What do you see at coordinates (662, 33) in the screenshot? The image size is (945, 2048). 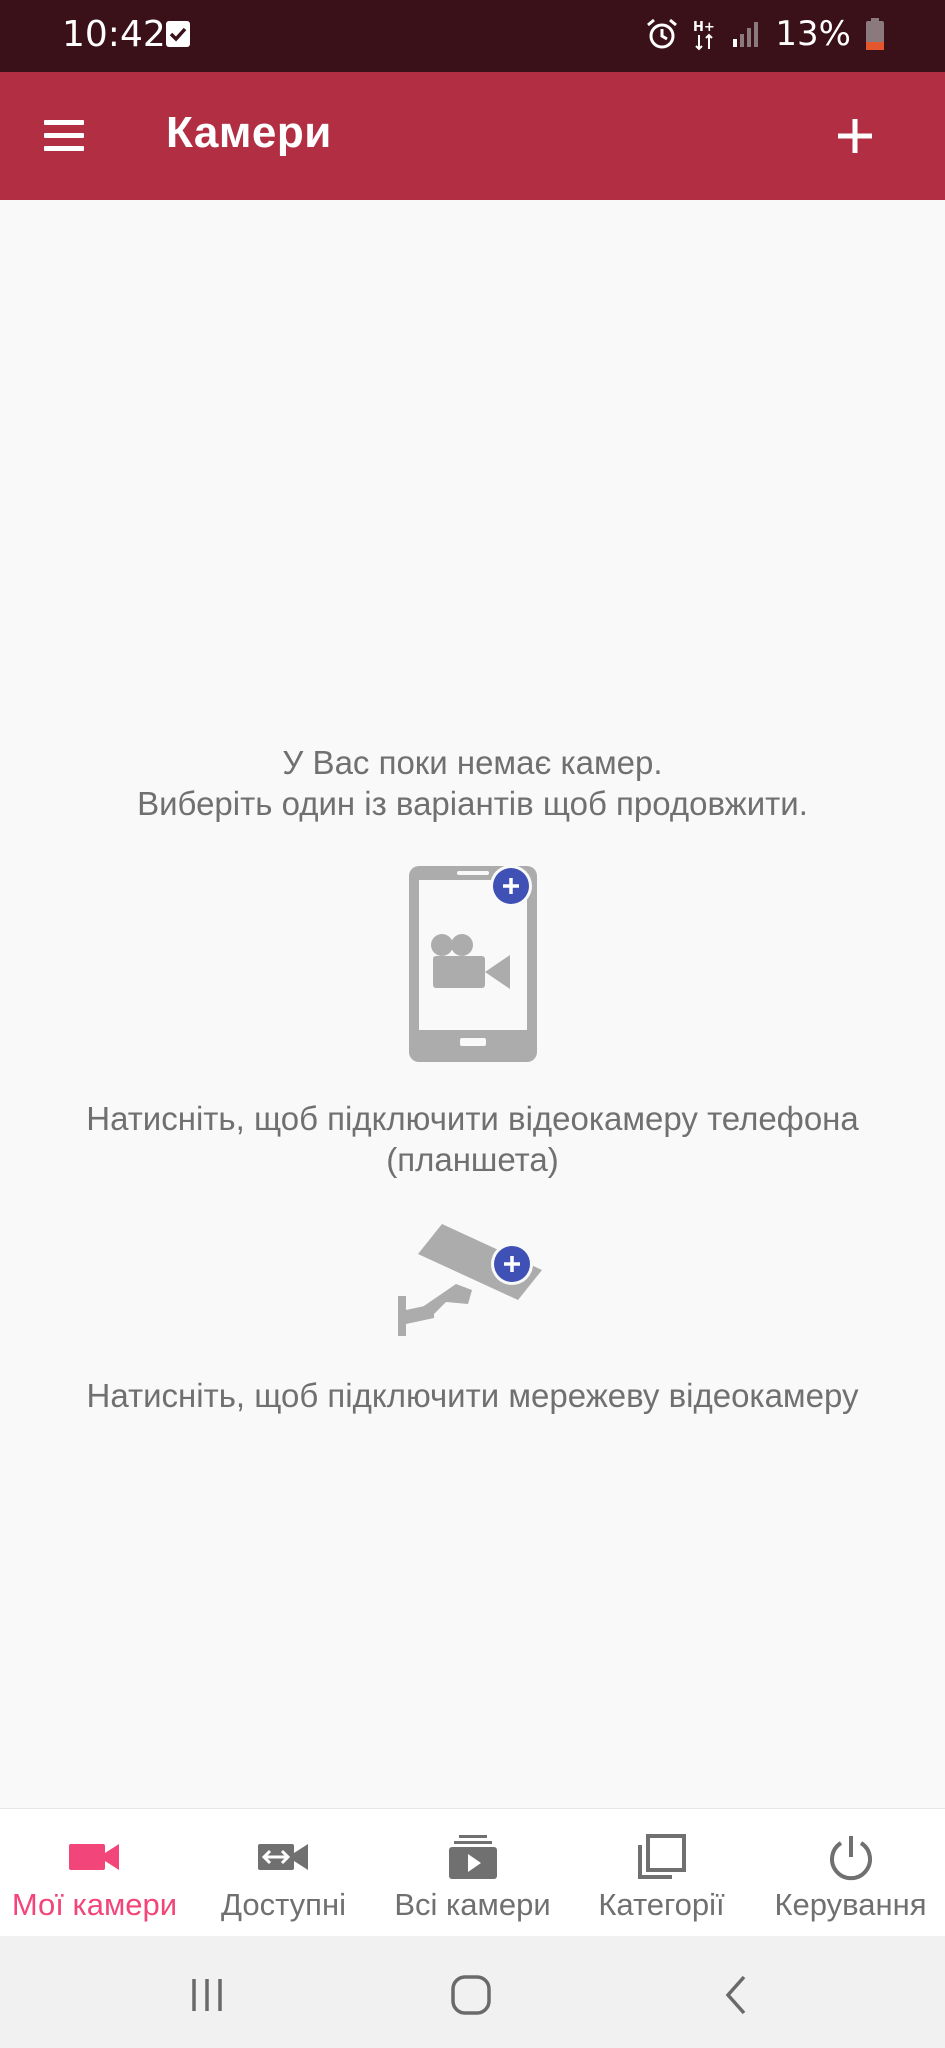 I see `alarm-icon` at bounding box center [662, 33].